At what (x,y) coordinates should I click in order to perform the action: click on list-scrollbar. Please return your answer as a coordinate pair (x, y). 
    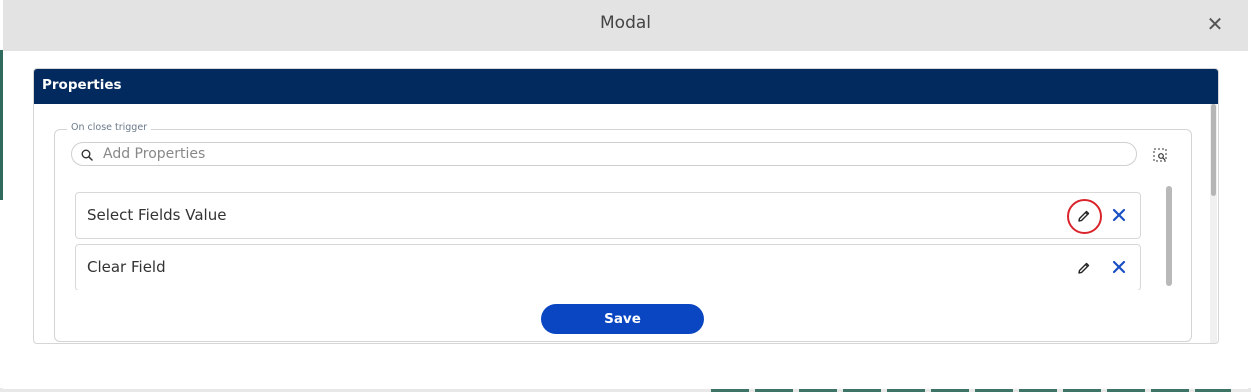
    Looking at the image, I should click on (1169, 236).